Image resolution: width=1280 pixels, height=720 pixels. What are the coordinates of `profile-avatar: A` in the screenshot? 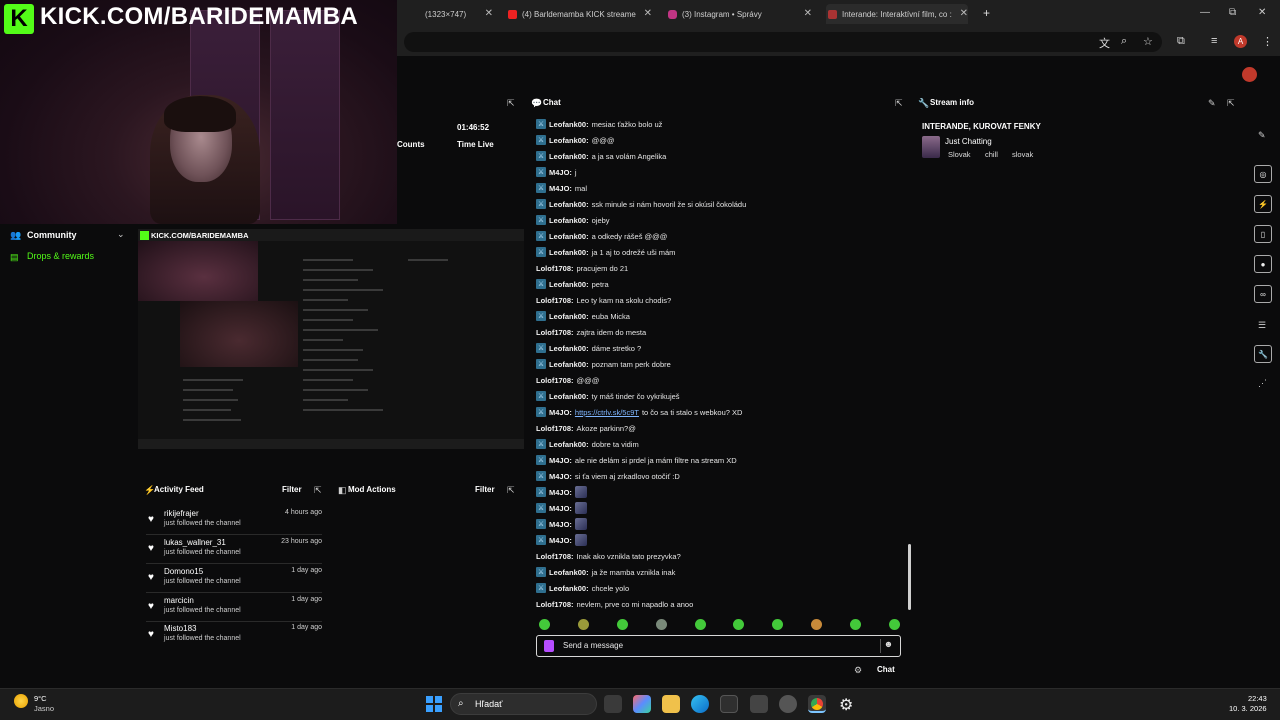 It's located at (1240, 41).